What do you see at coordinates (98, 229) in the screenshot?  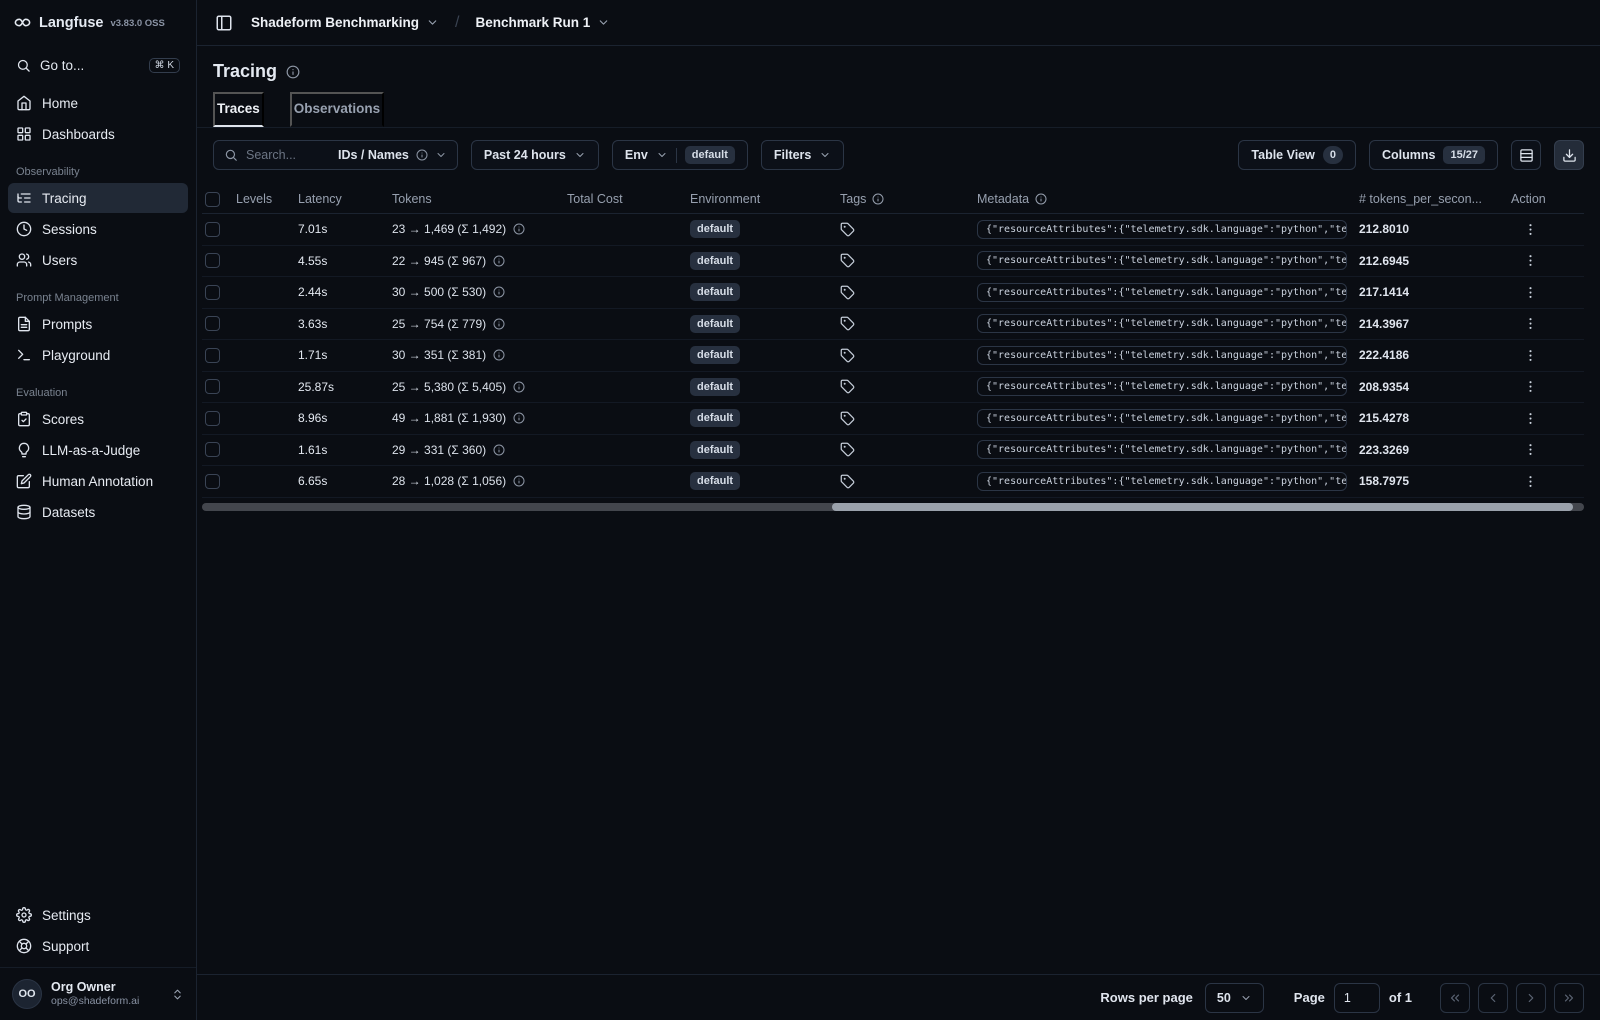 I see `sidebar-item-sessions: Sessions` at bounding box center [98, 229].